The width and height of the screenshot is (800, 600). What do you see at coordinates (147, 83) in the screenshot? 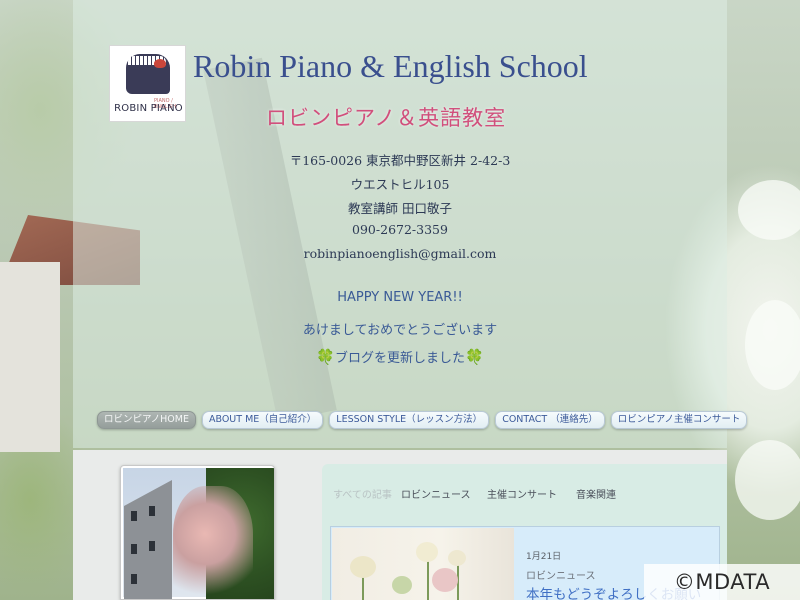
I see `site-logo: PIANO / ENGLISH ROBIN PIANO` at bounding box center [147, 83].